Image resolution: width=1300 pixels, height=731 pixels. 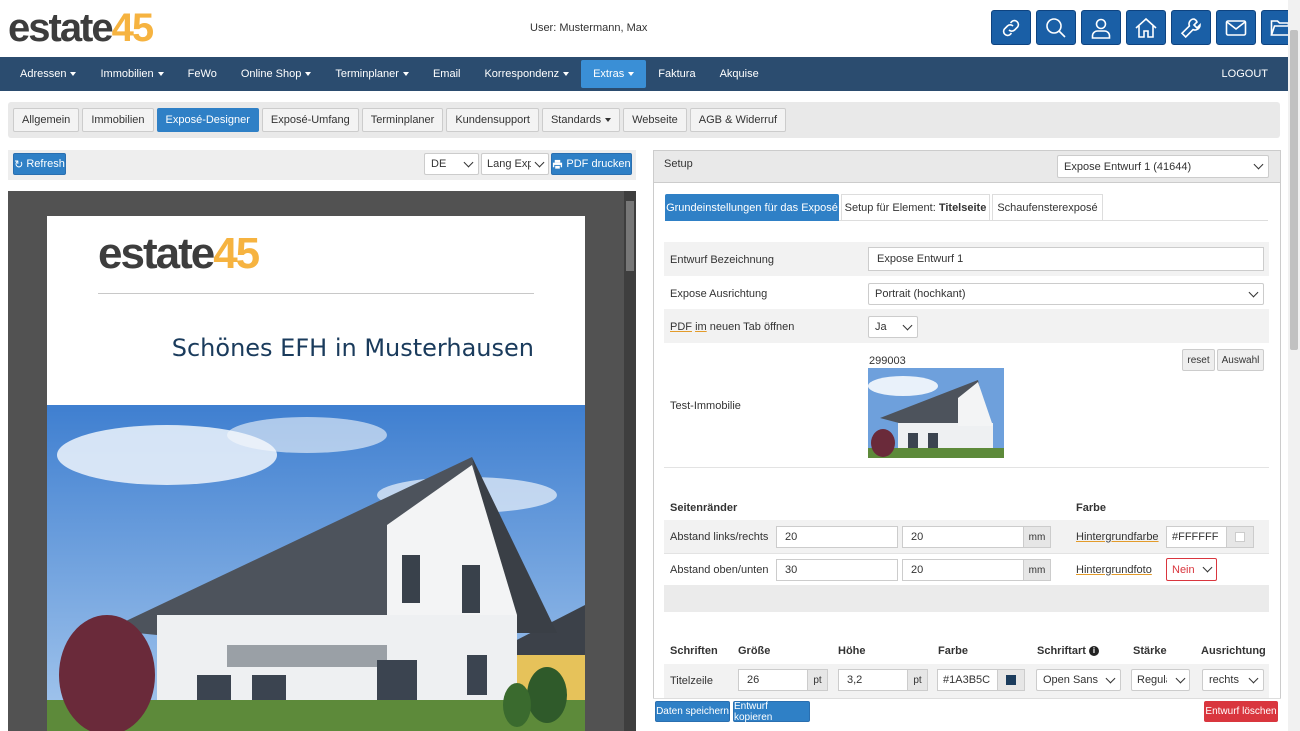 What do you see at coordinates (771, 712) in the screenshot?
I see `copy-draft-button: Entwurf kopieren` at bounding box center [771, 712].